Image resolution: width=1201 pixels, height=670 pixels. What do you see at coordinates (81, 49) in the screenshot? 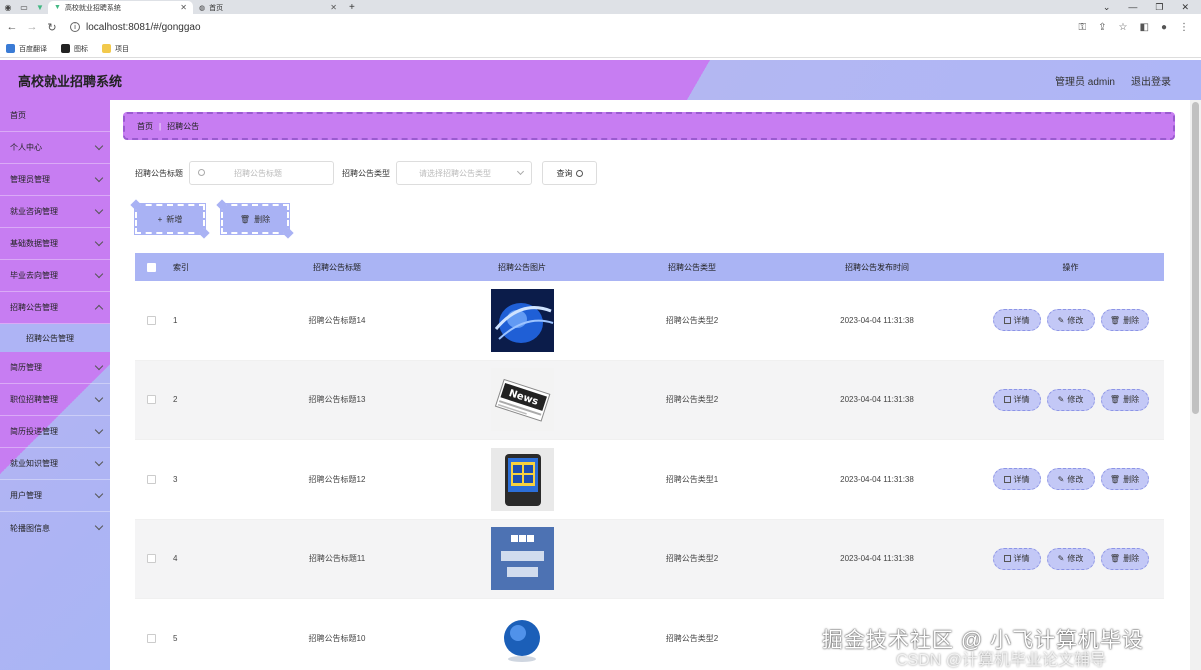
I see `bookmark-label: 图标` at bounding box center [81, 49].